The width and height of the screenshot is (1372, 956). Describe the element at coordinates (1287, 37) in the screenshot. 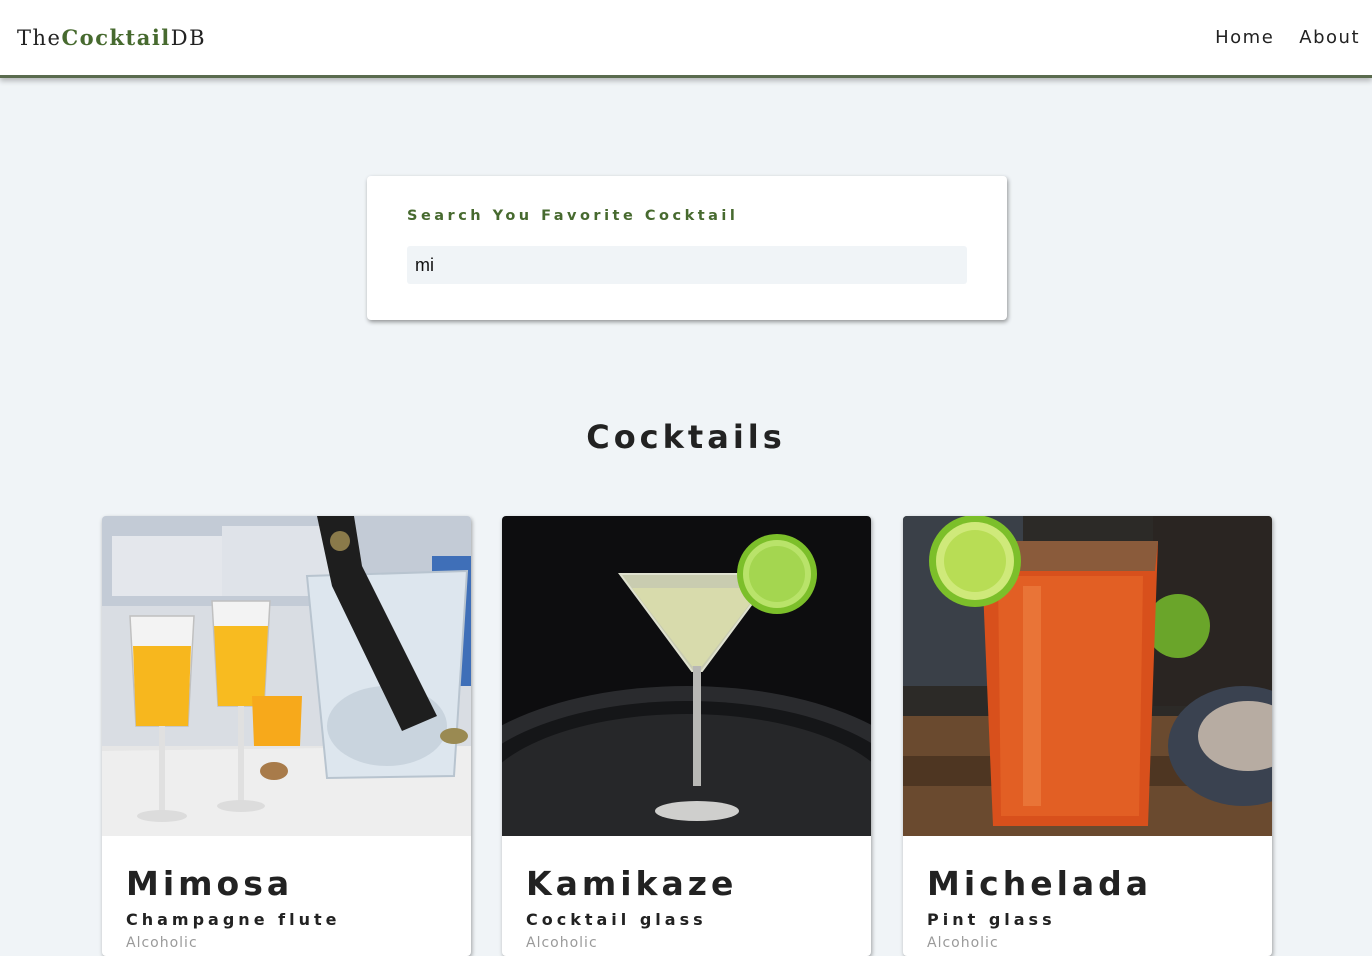

I see `nav-links: Home About` at that location.